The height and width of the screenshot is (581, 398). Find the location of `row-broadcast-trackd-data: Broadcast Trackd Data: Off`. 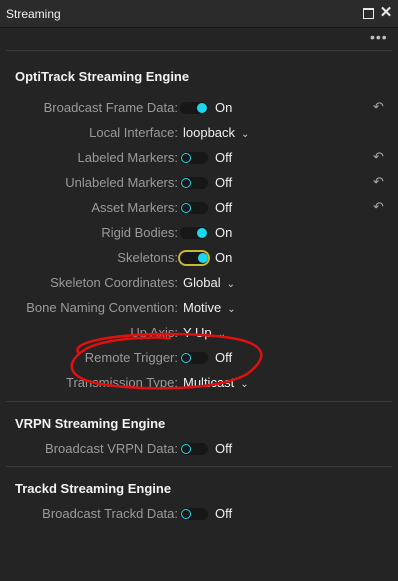

row-broadcast-trackd-data: Broadcast Trackd Data: Off is located at coordinates (199, 514).